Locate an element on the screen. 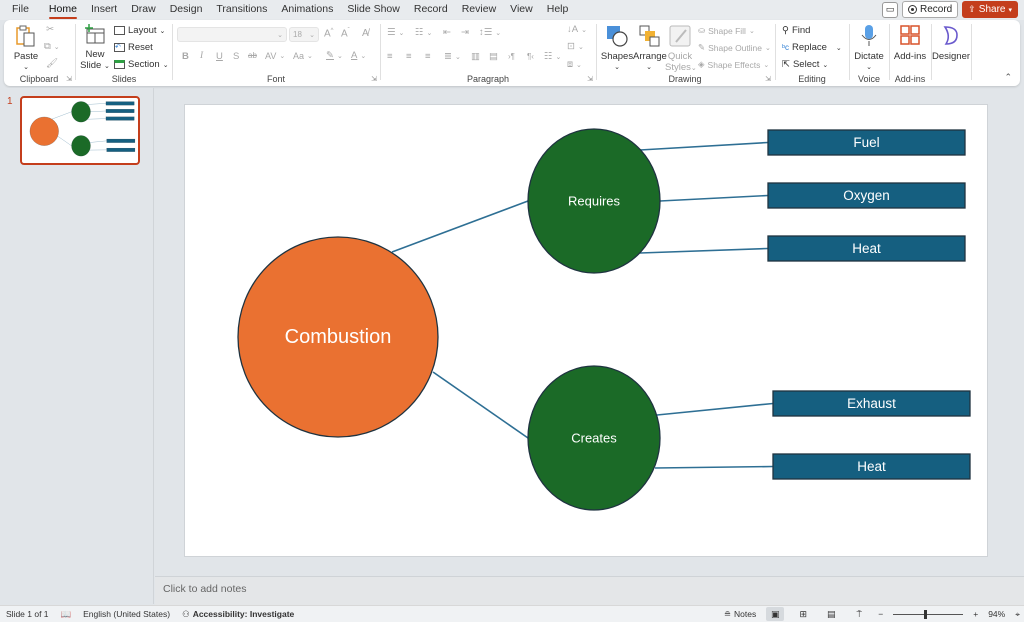 The image size is (1024, 622). character-spacing-button: AV ⌄ is located at coordinates (275, 56).